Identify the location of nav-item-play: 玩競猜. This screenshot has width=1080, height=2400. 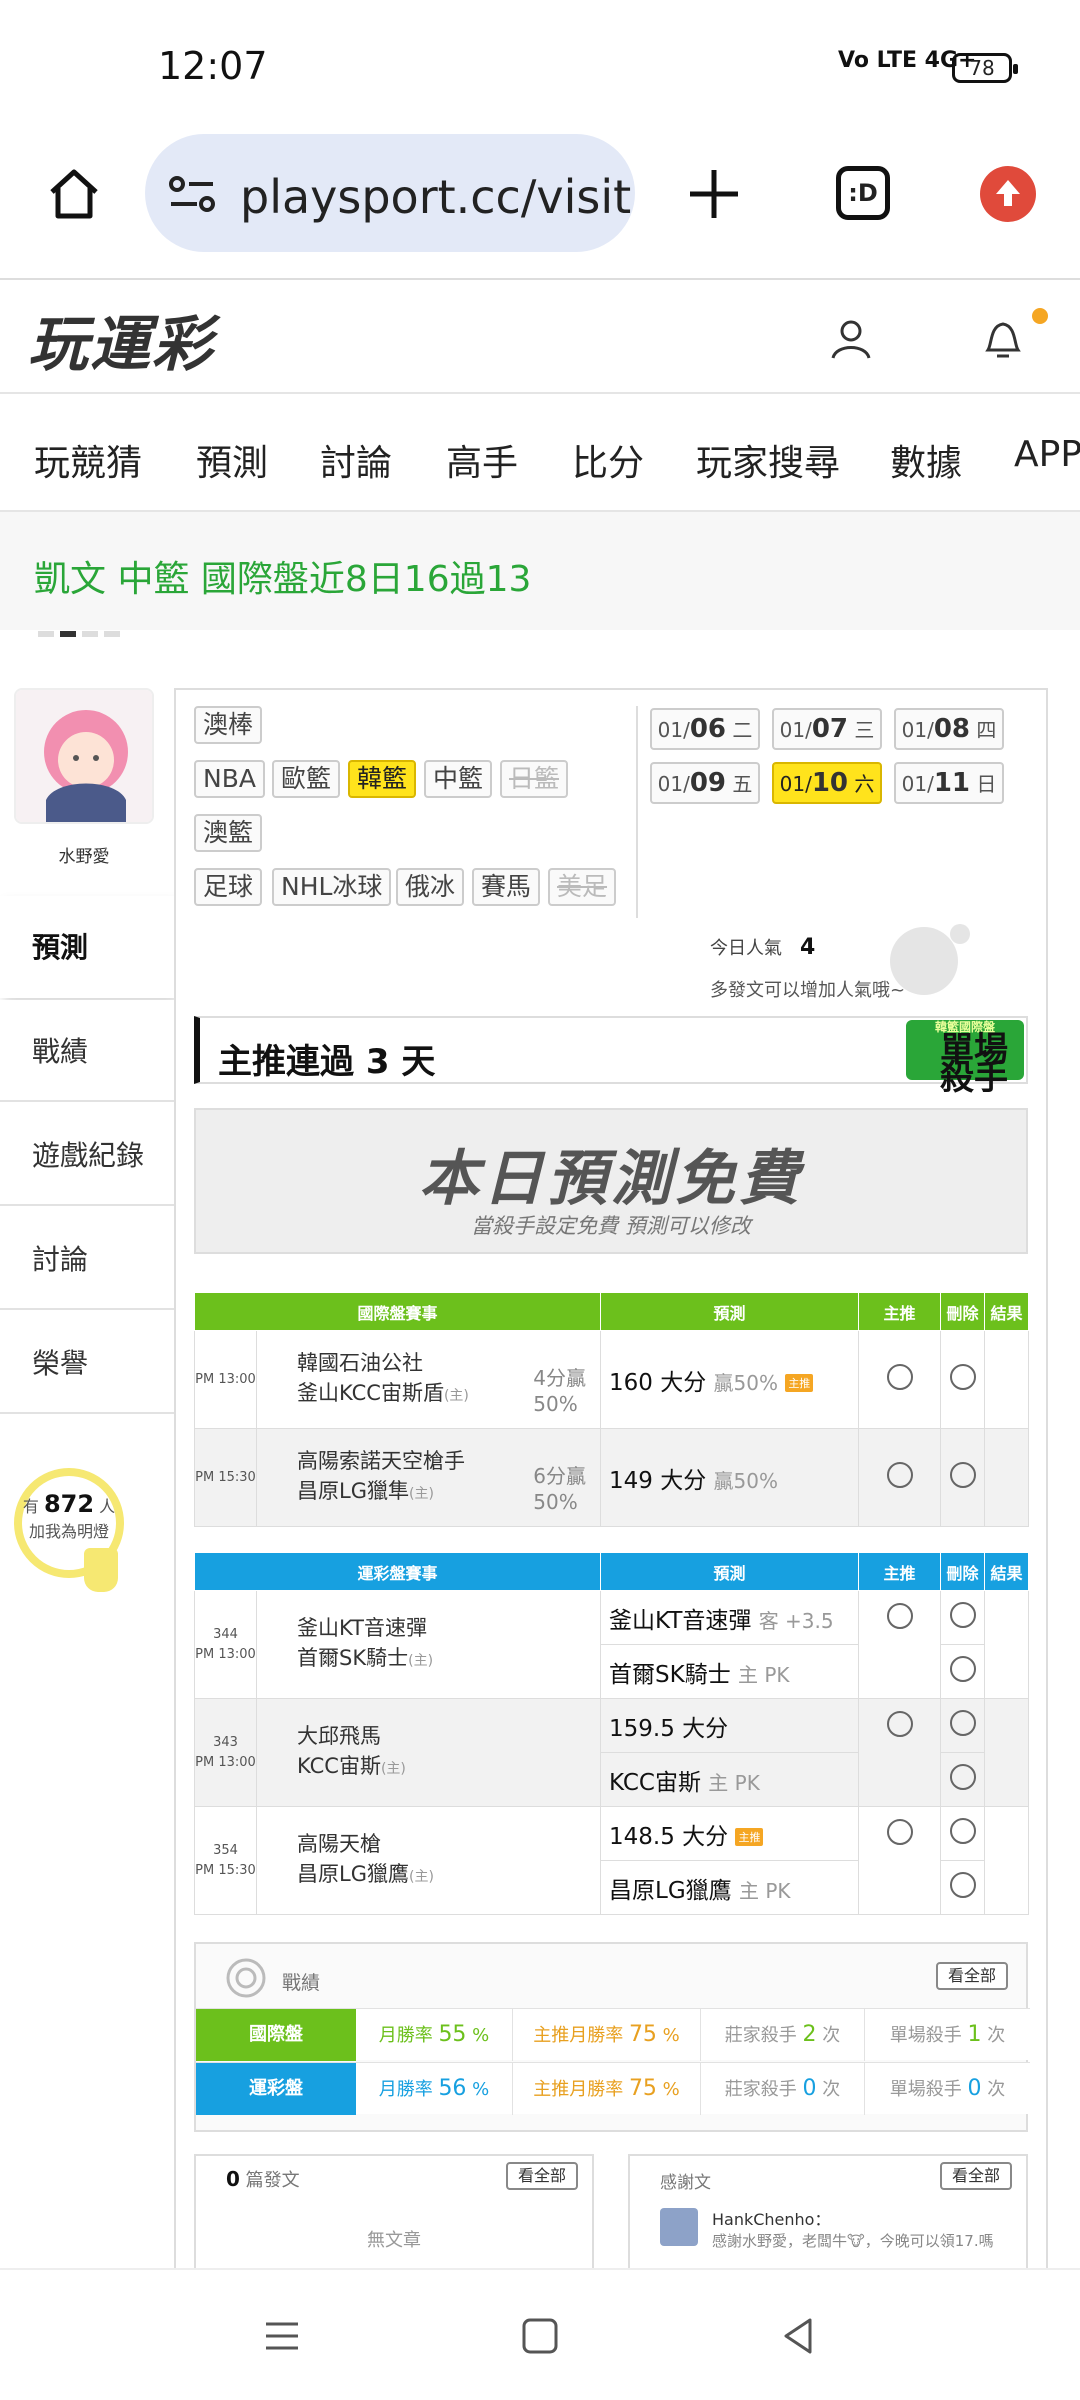
(88, 460).